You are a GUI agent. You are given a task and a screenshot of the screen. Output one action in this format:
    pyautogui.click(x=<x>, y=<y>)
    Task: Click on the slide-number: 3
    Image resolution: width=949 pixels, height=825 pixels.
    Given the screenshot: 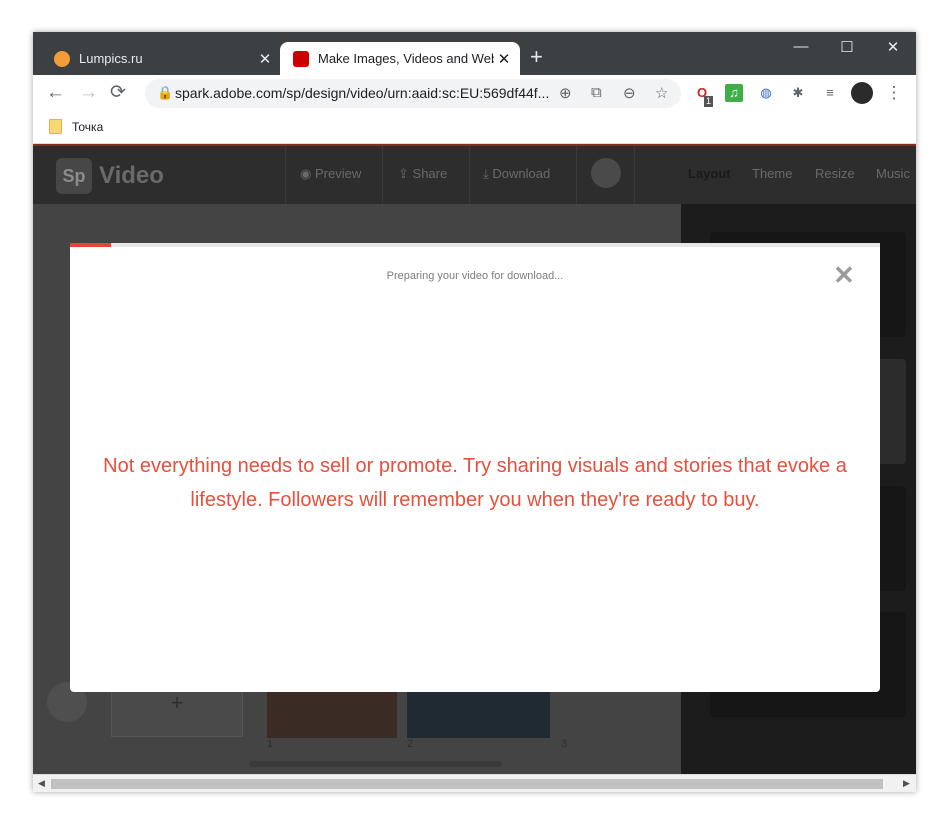 What is the action you would take?
    pyautogui.click(x=564, y=744)
    